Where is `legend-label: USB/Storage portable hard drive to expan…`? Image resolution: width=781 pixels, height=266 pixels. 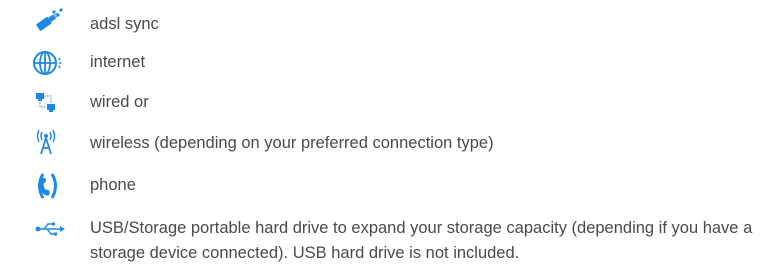
legend-label: USB/Storage portable hard drive to expan… is located at coordinates (421, 240).